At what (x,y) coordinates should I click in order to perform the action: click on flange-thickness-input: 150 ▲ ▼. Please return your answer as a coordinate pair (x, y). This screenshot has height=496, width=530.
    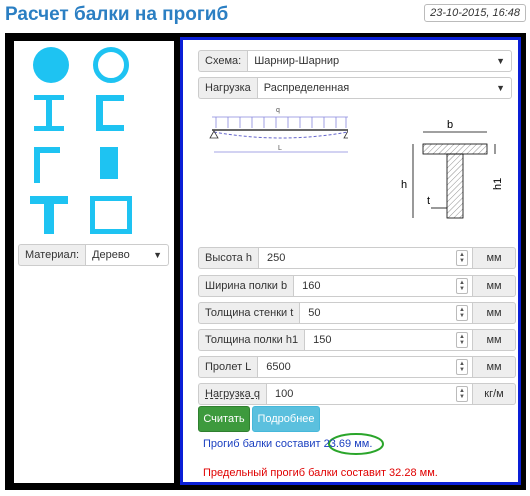
    Looking at the image, I should click on (388, 340).